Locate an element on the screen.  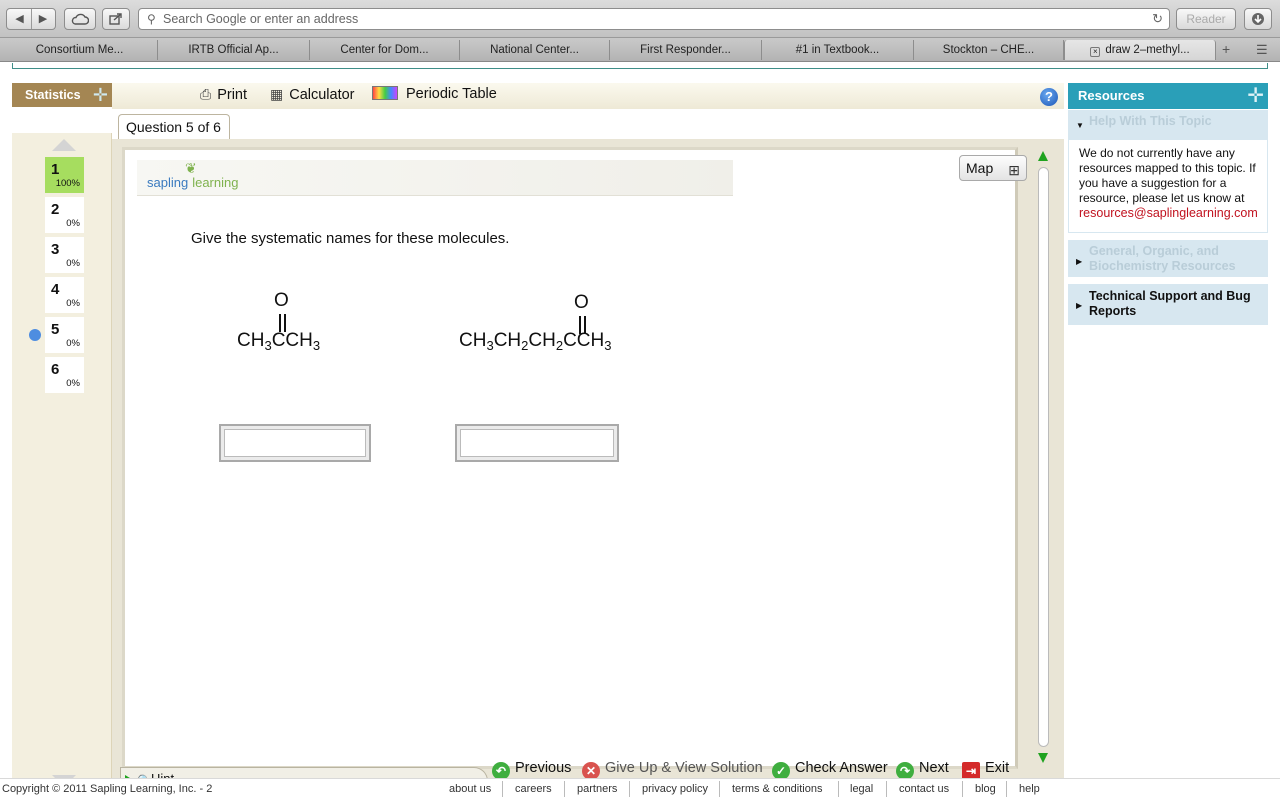
scroll-down-arrow-icon is located at coordinates (1043, 758).